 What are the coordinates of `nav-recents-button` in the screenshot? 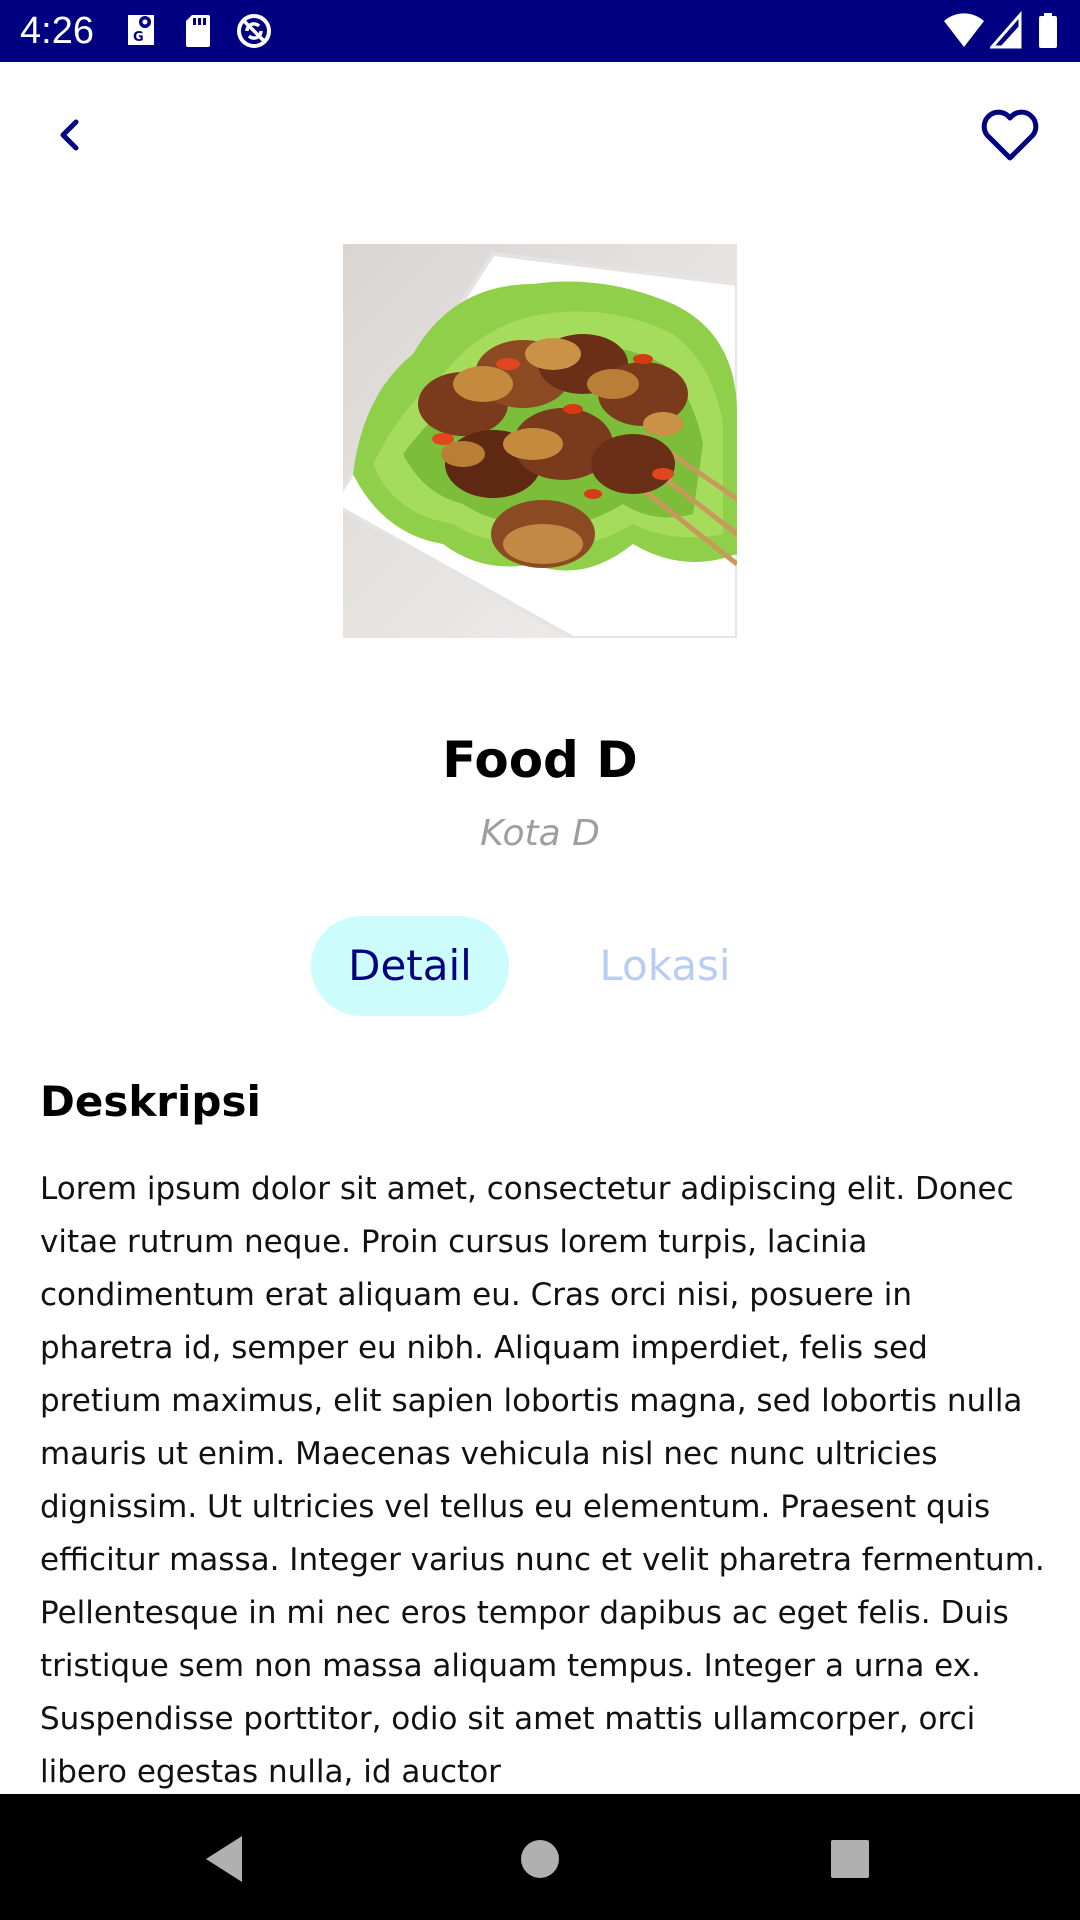 It's located at (850, 1859).